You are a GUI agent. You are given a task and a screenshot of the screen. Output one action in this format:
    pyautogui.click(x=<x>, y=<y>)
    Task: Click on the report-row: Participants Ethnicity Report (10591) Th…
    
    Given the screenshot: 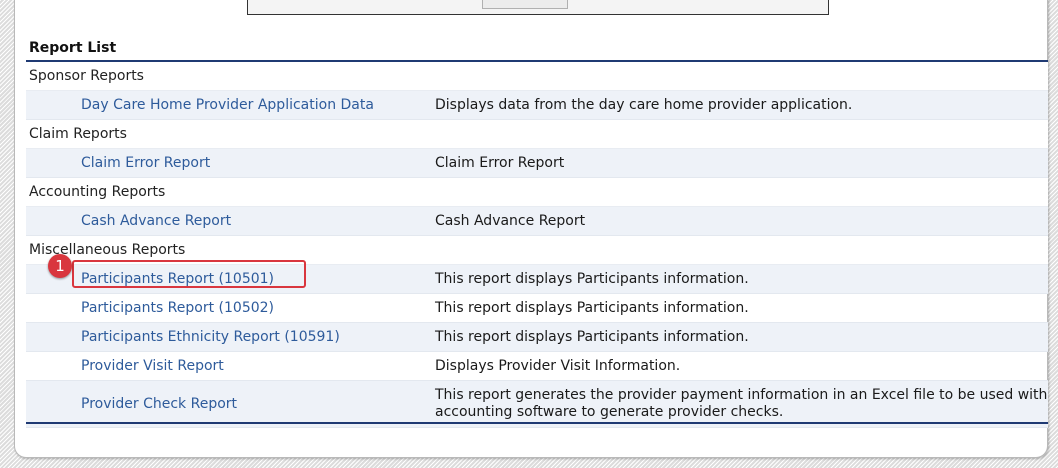 What is the action you would take?
    pyautogui.click(x=537, y=337)
    